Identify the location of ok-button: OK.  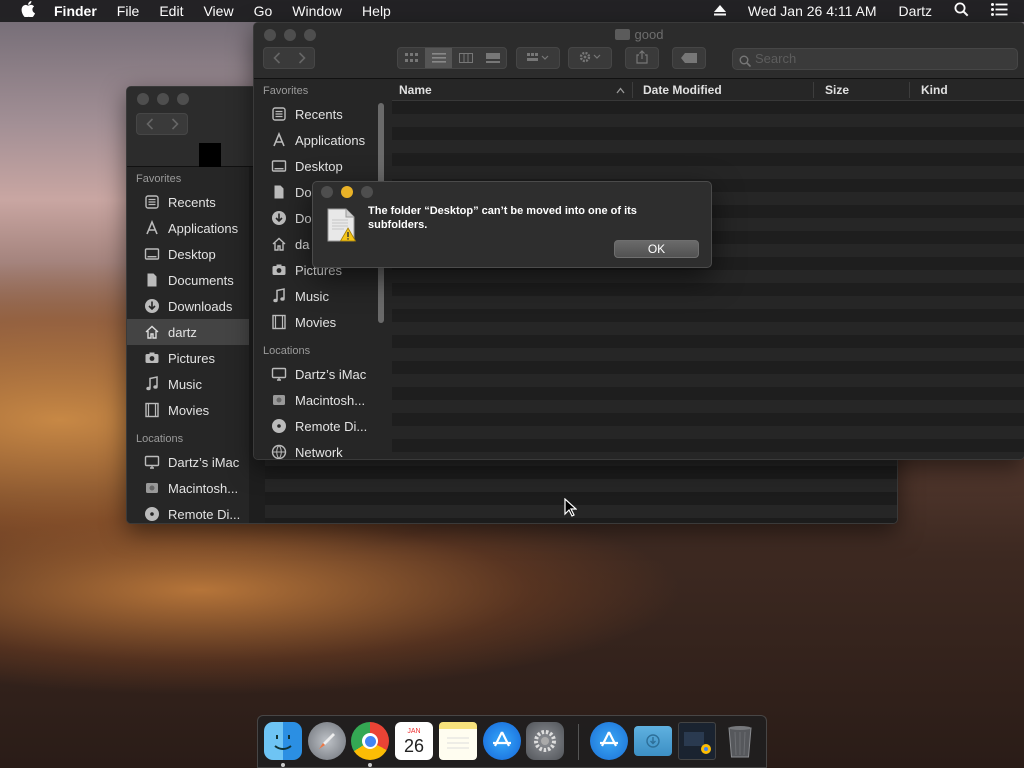
(656, 249).